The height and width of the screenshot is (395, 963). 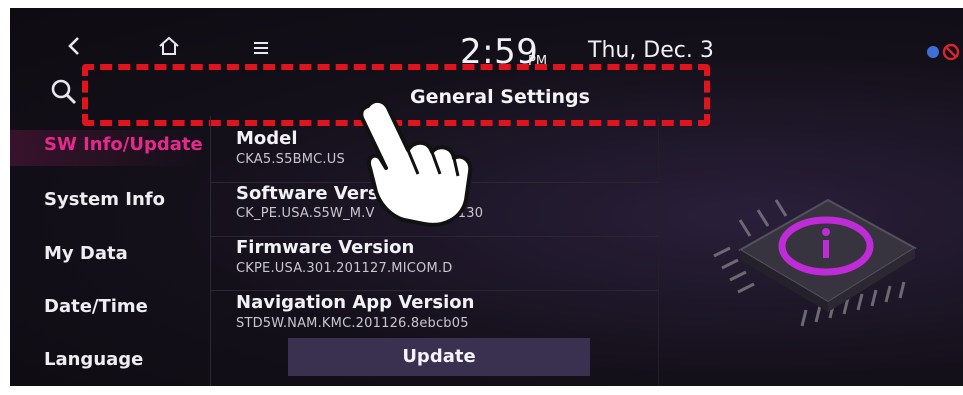 What do you see at coordinates (74, 48) in the screenshot?
I see `back-icon` at bounding box center [74, 48].